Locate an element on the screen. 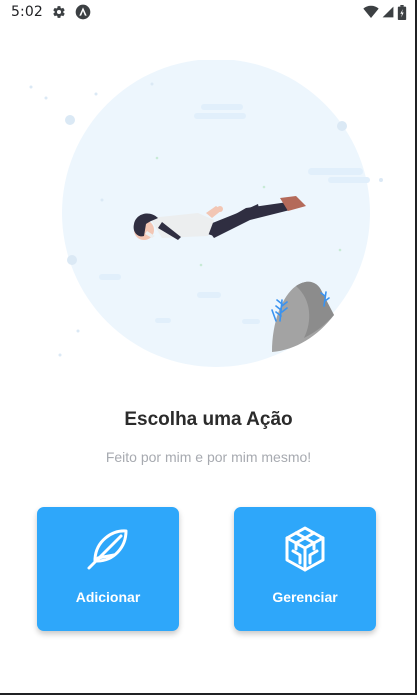 Image resolution: width=417 pixels, height=695 pixels. gear-icon is located at coordinates (59, 12).